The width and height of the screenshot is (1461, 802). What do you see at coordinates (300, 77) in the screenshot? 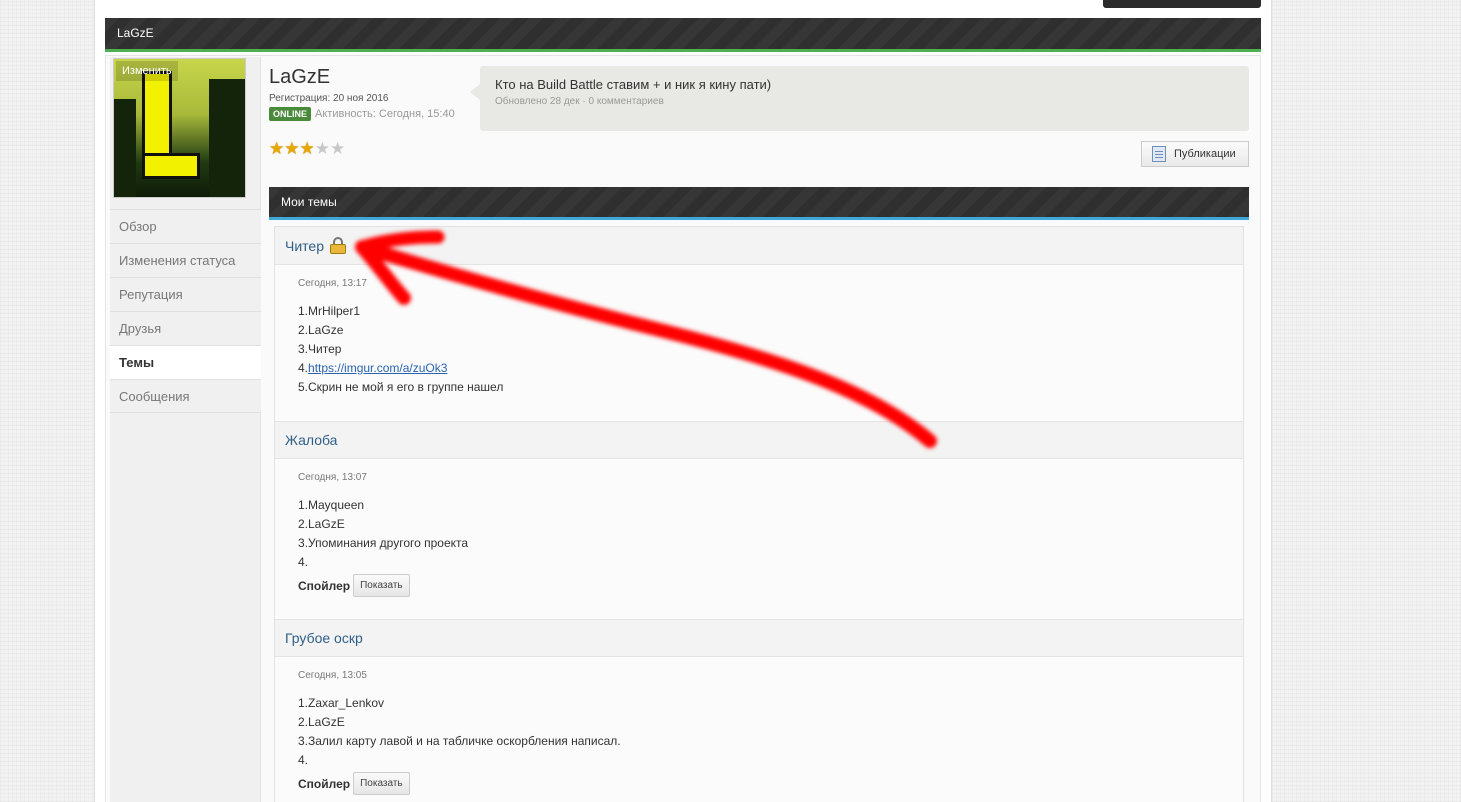
I see `profile-username: LaGzE` at bounding box center [300, 77].